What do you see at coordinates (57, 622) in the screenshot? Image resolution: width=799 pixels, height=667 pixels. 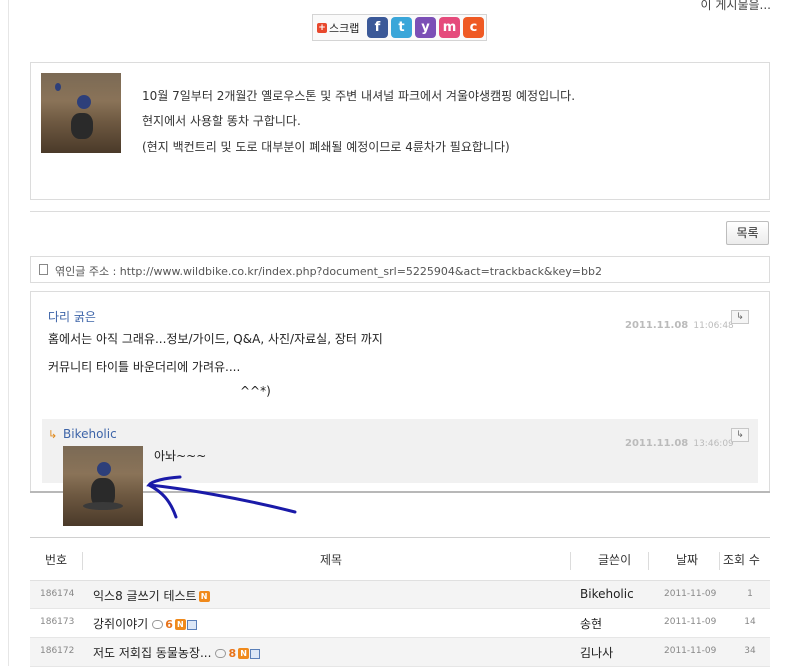 I see `post-number: 186173` at bounding box center [57, 622].